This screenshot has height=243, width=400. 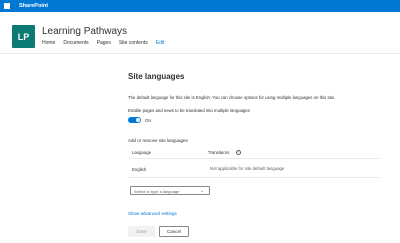 What do you see at coordinates (7, 6) in the screenshot?
I see `waffle-icon` at bounding box center [7, 6].